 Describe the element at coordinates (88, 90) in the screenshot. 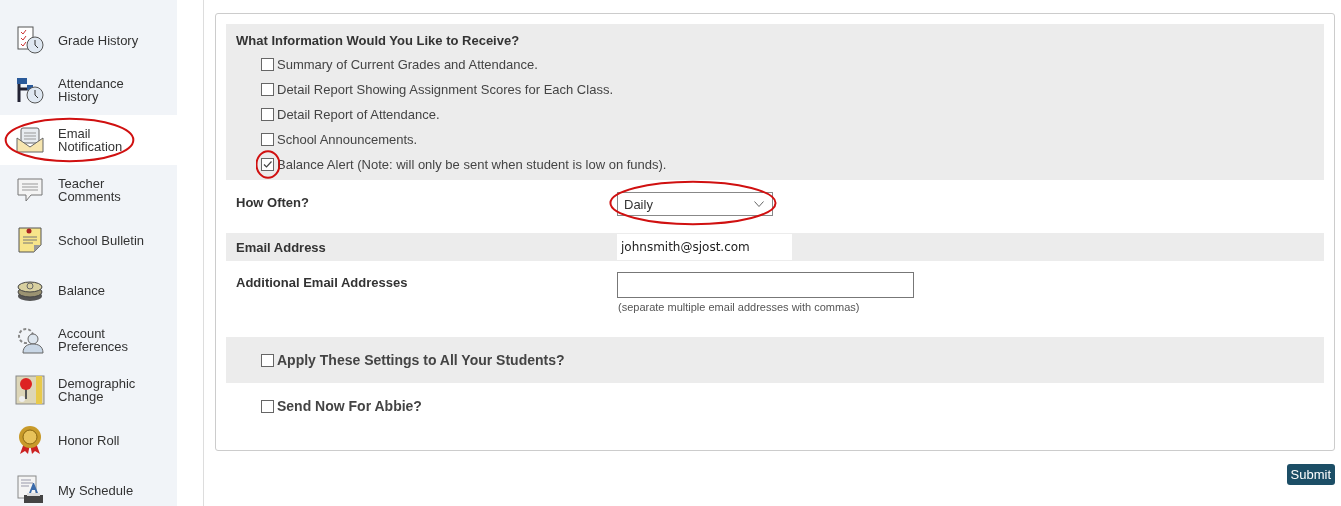

I see `sidebar-item: Attendance History` at that location.